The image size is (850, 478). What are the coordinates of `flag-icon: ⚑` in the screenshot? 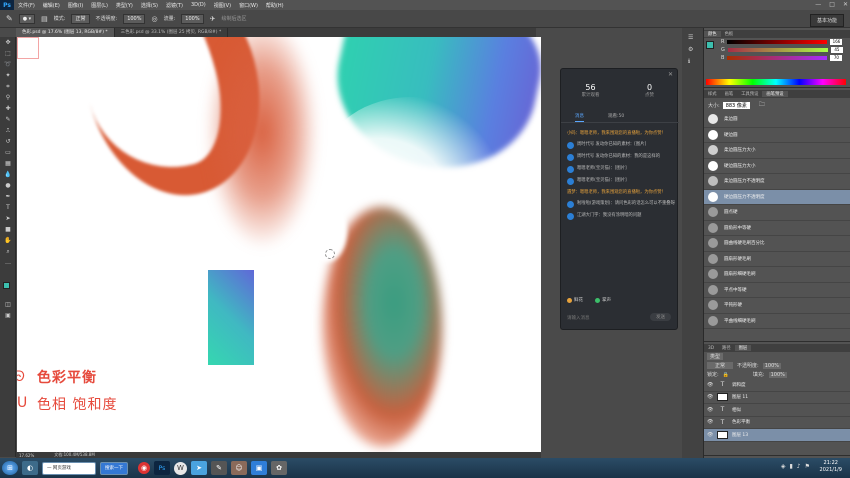 It's located at (807, 466).